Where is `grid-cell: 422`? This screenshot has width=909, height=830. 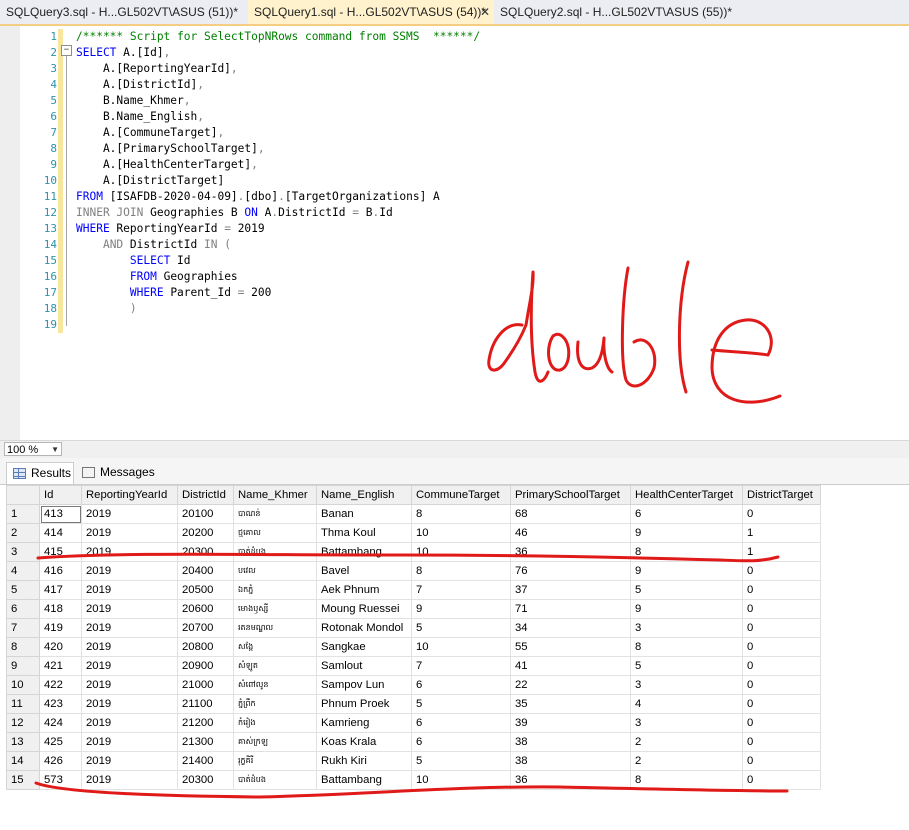 grid-cell: 422 is located at coordinates (60, 685).